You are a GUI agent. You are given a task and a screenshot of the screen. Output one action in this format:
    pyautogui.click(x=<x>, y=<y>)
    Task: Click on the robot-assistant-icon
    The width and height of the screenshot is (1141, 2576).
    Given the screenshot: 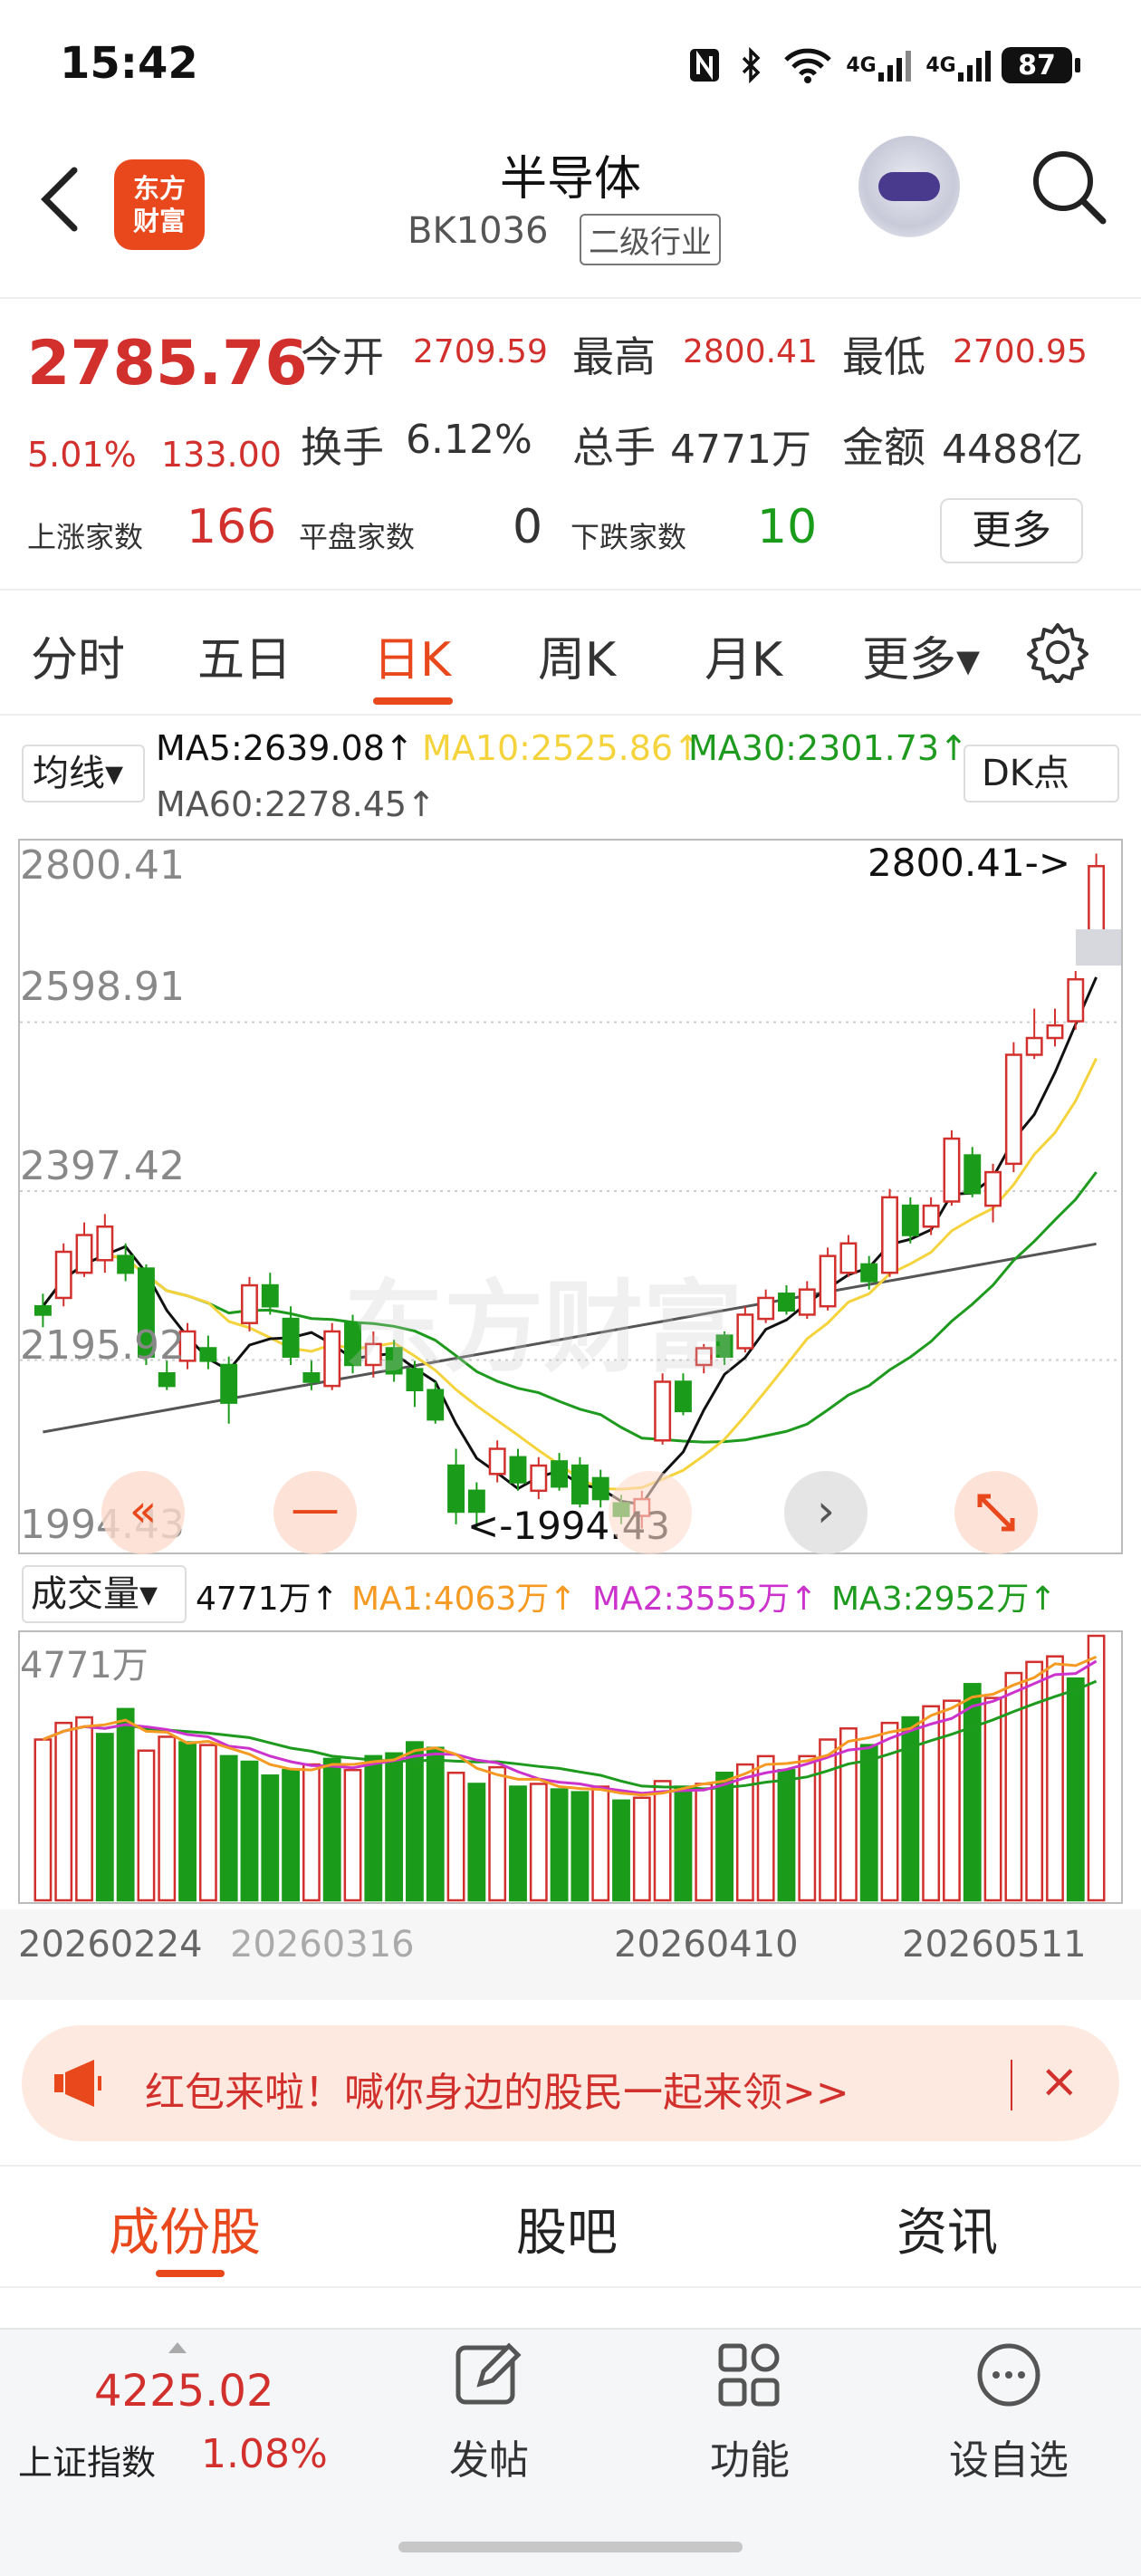 What is the action you would take?
    pyautogui.click(x=909, y=186)
    